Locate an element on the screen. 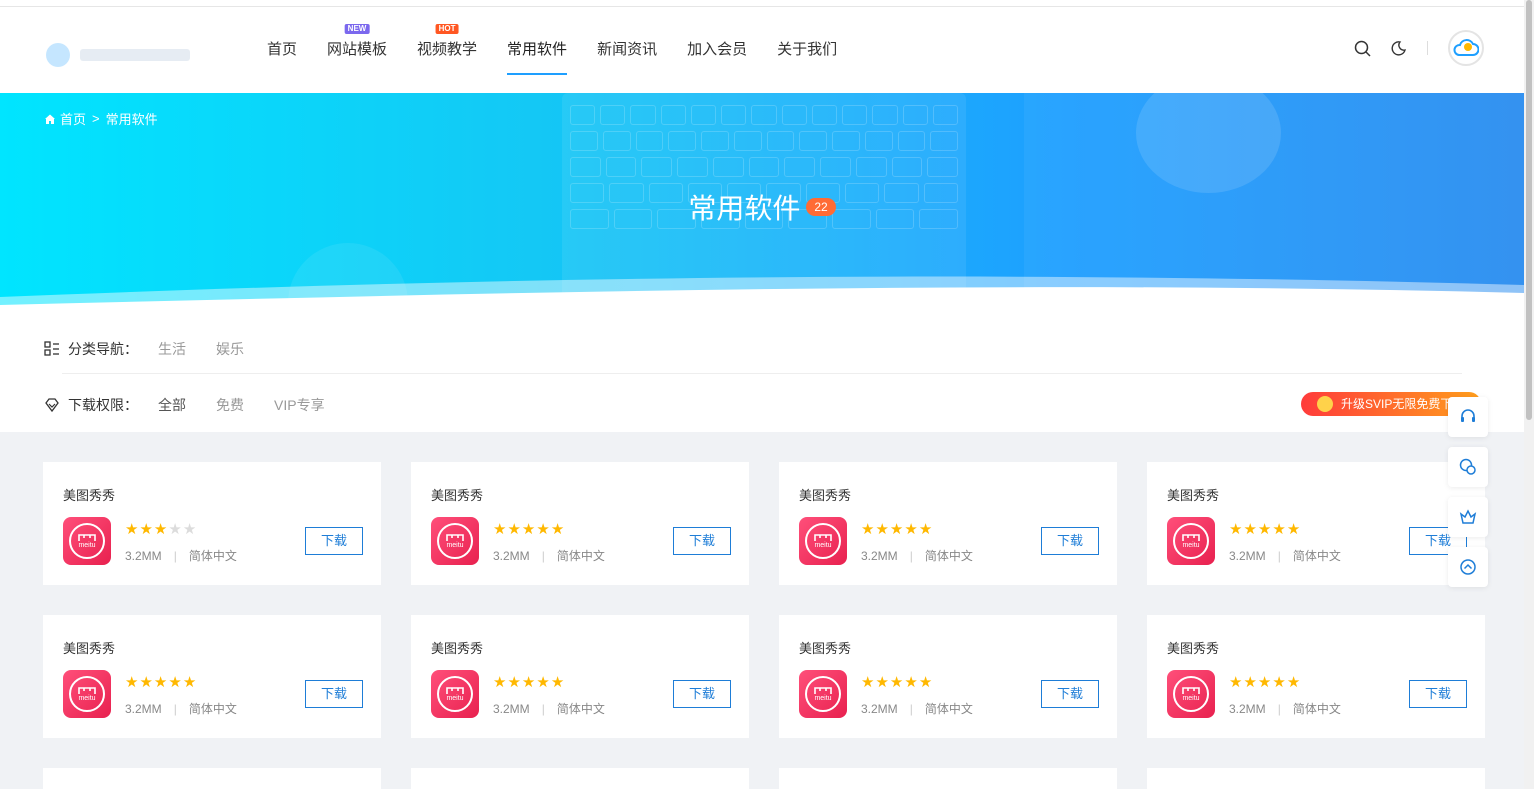 Image resolution: width=1534 pixels, height=789 pixels. category-filter-label: 分类导航： is located at coordinates (103, 349).